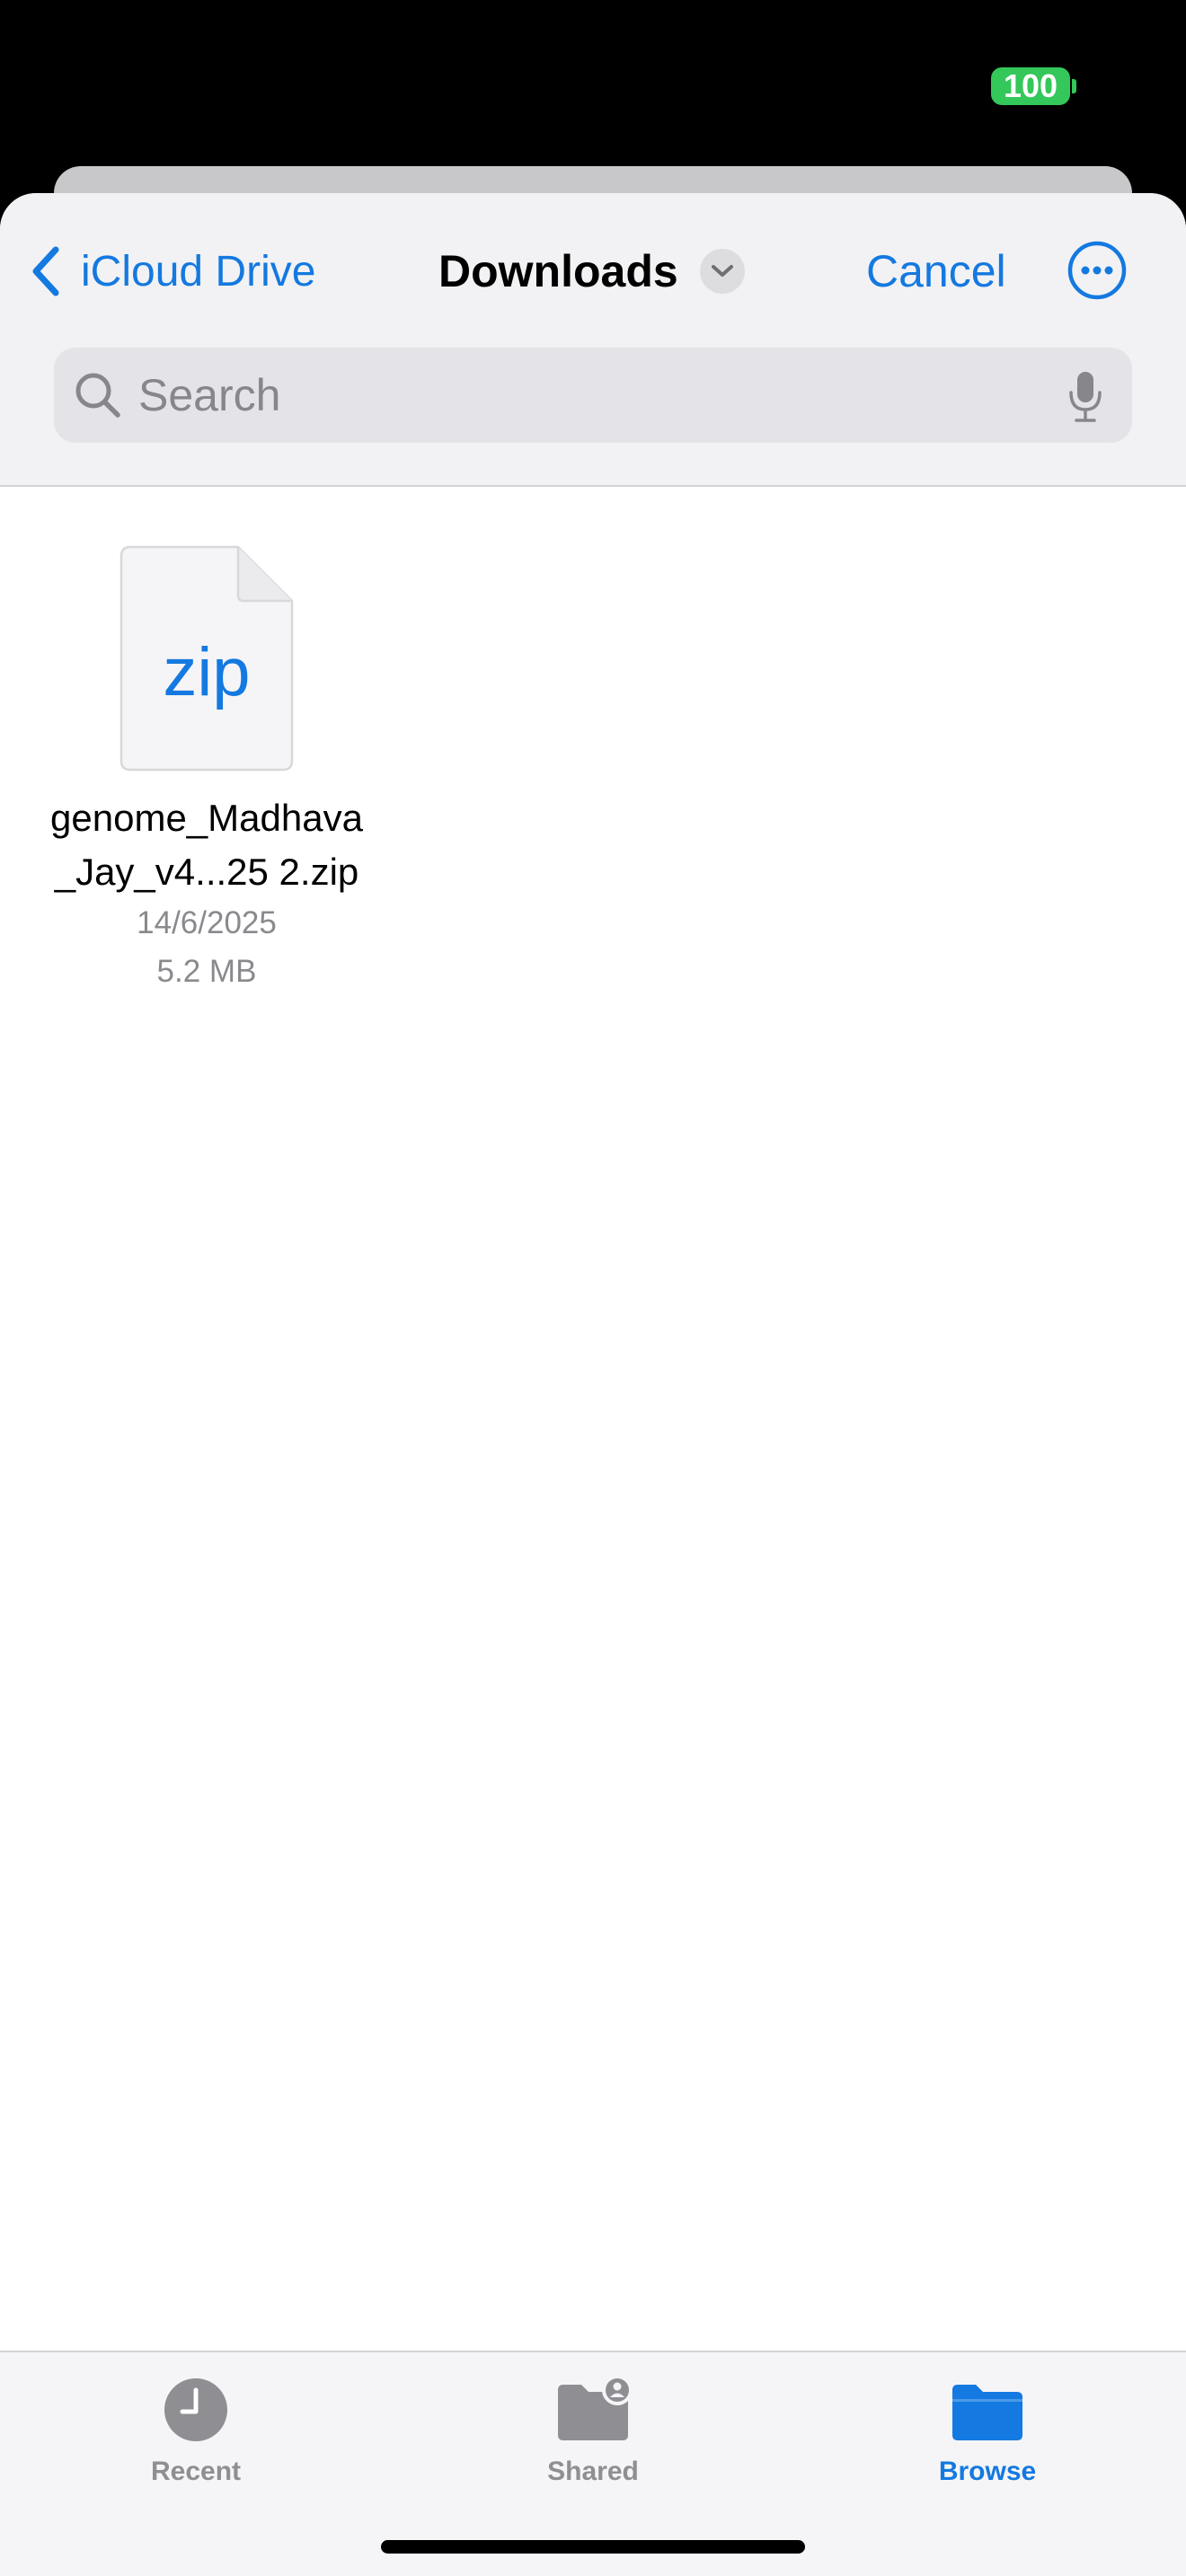  What do you see at coordinates (45, 271) in the screenshot?
I see `chevron-left-icon` at bounding box center [45, 271].